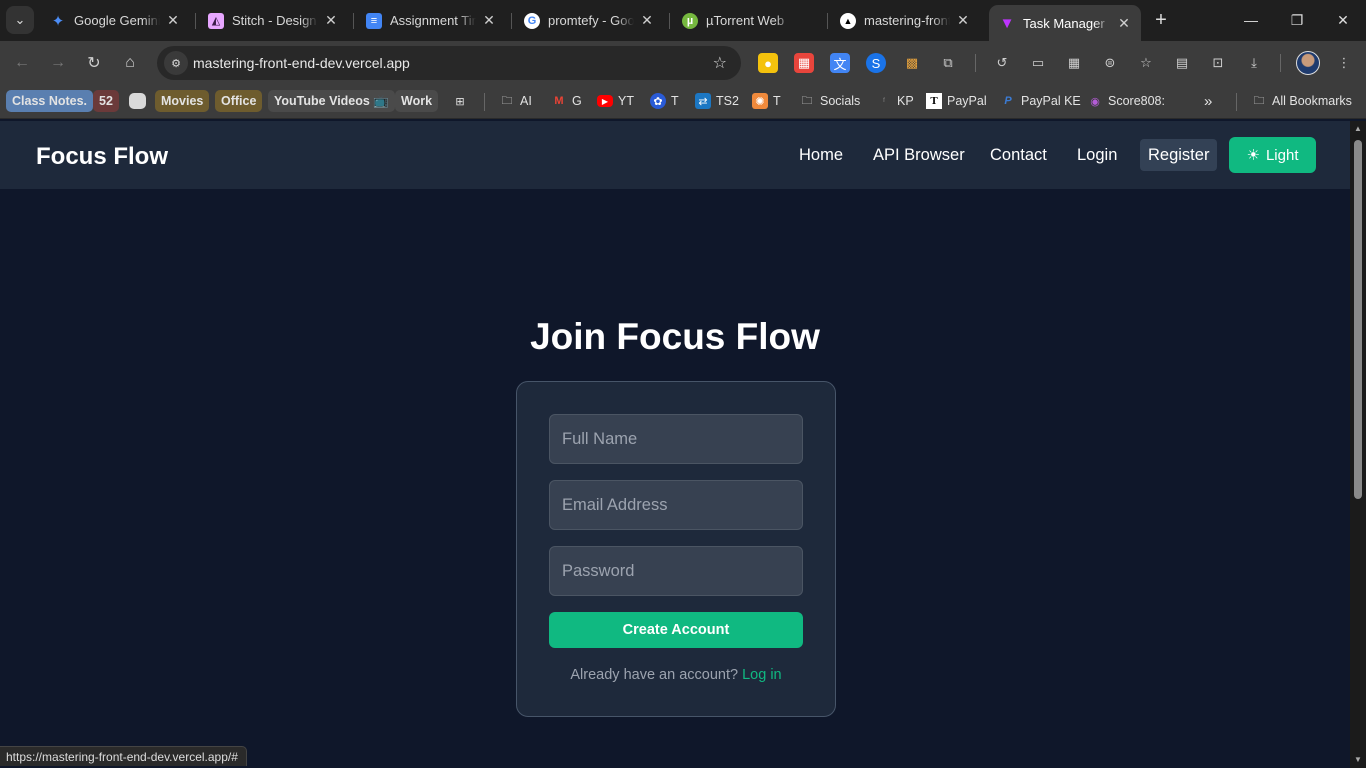 This screenshot has height=768, width=1366. I want to click on all-bookmarks-folder: 🗀 All Bookmarks, so click(1301, 101).